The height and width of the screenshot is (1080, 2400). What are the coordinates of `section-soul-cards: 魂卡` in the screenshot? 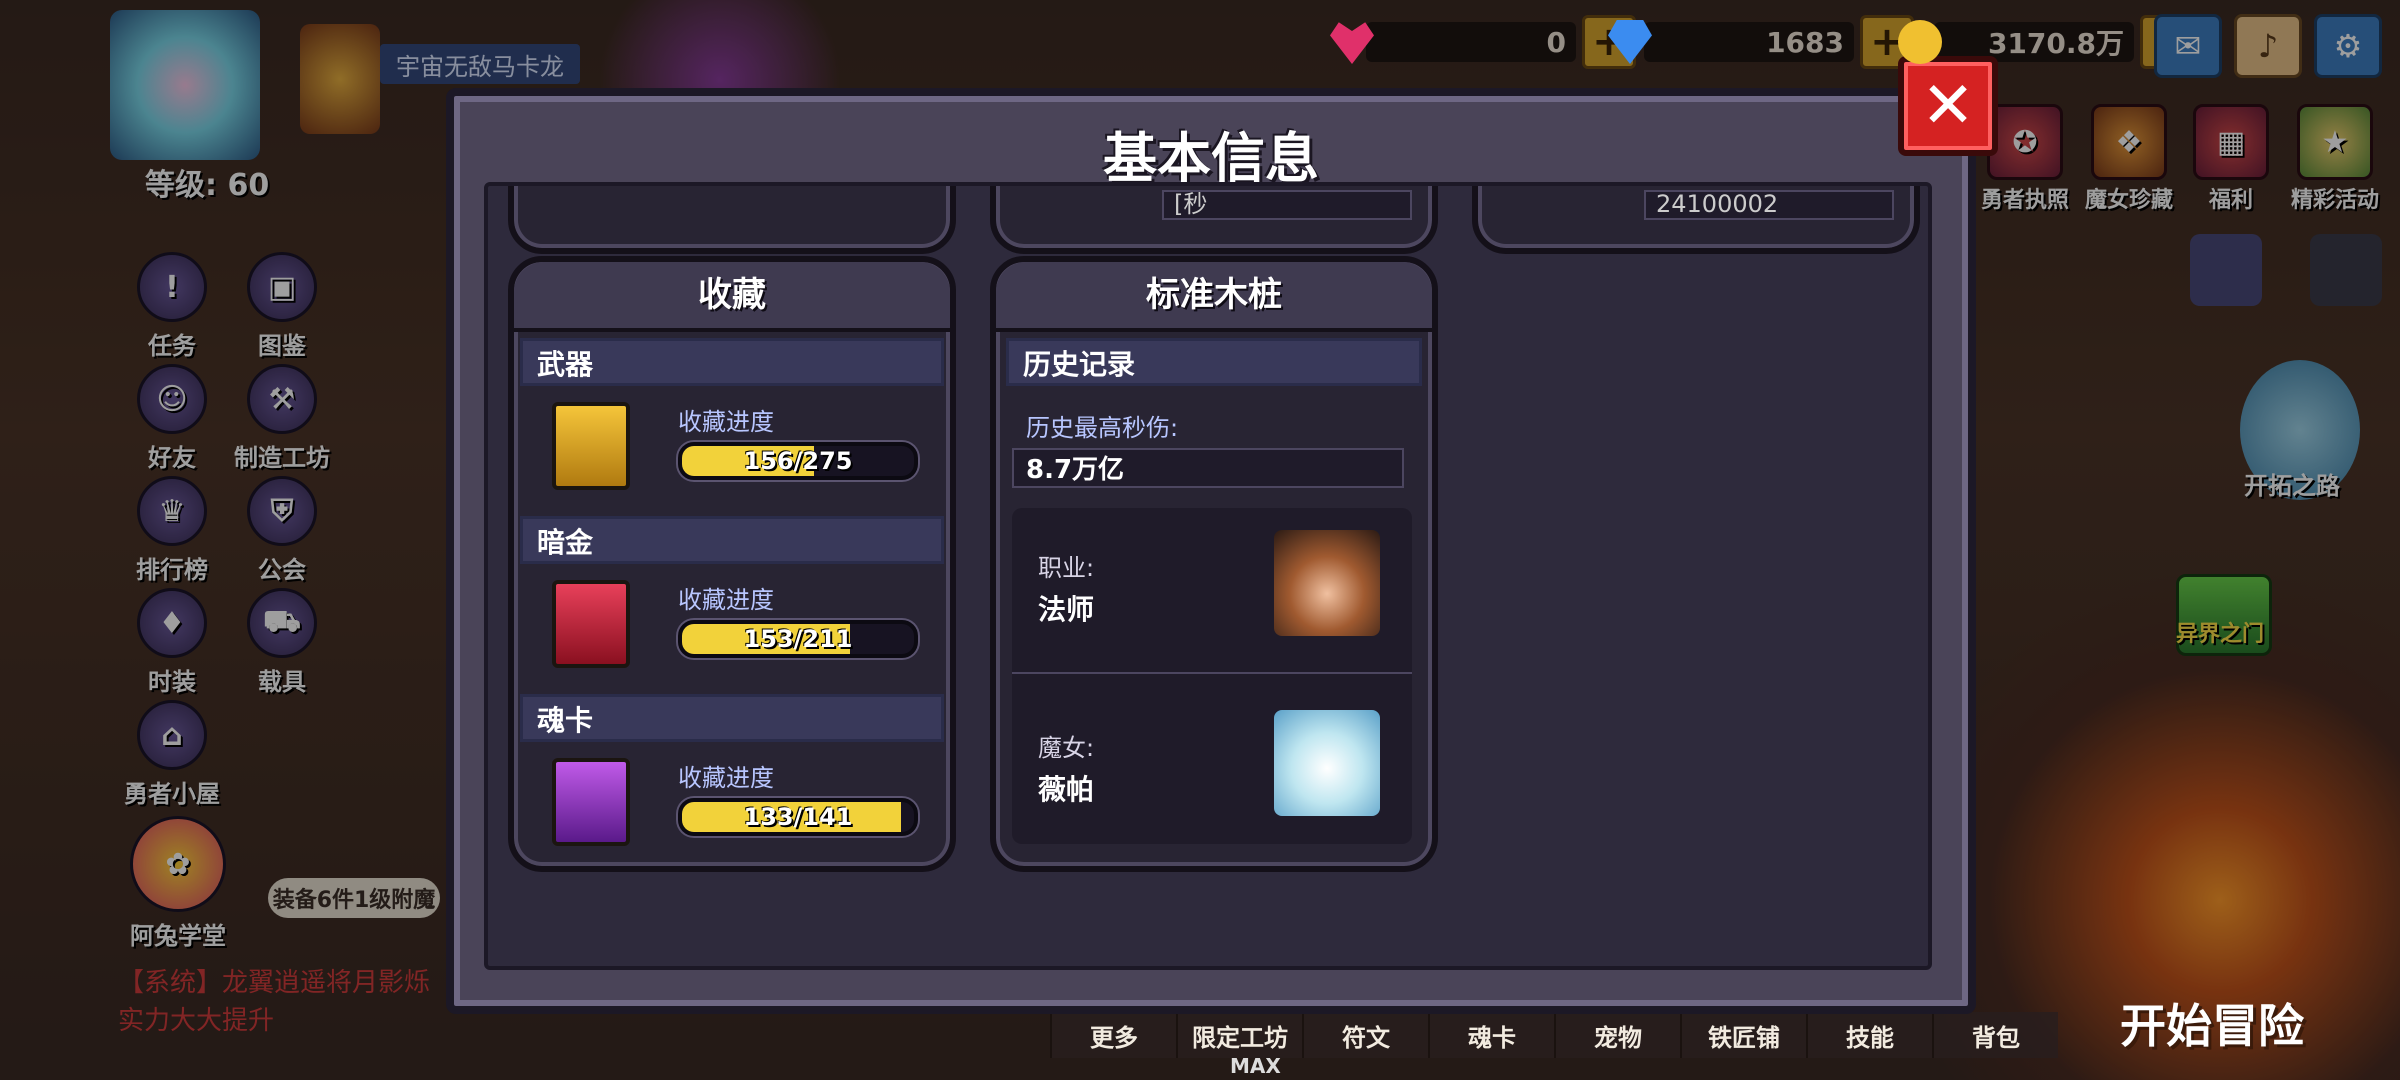 It's located at (732, 718).